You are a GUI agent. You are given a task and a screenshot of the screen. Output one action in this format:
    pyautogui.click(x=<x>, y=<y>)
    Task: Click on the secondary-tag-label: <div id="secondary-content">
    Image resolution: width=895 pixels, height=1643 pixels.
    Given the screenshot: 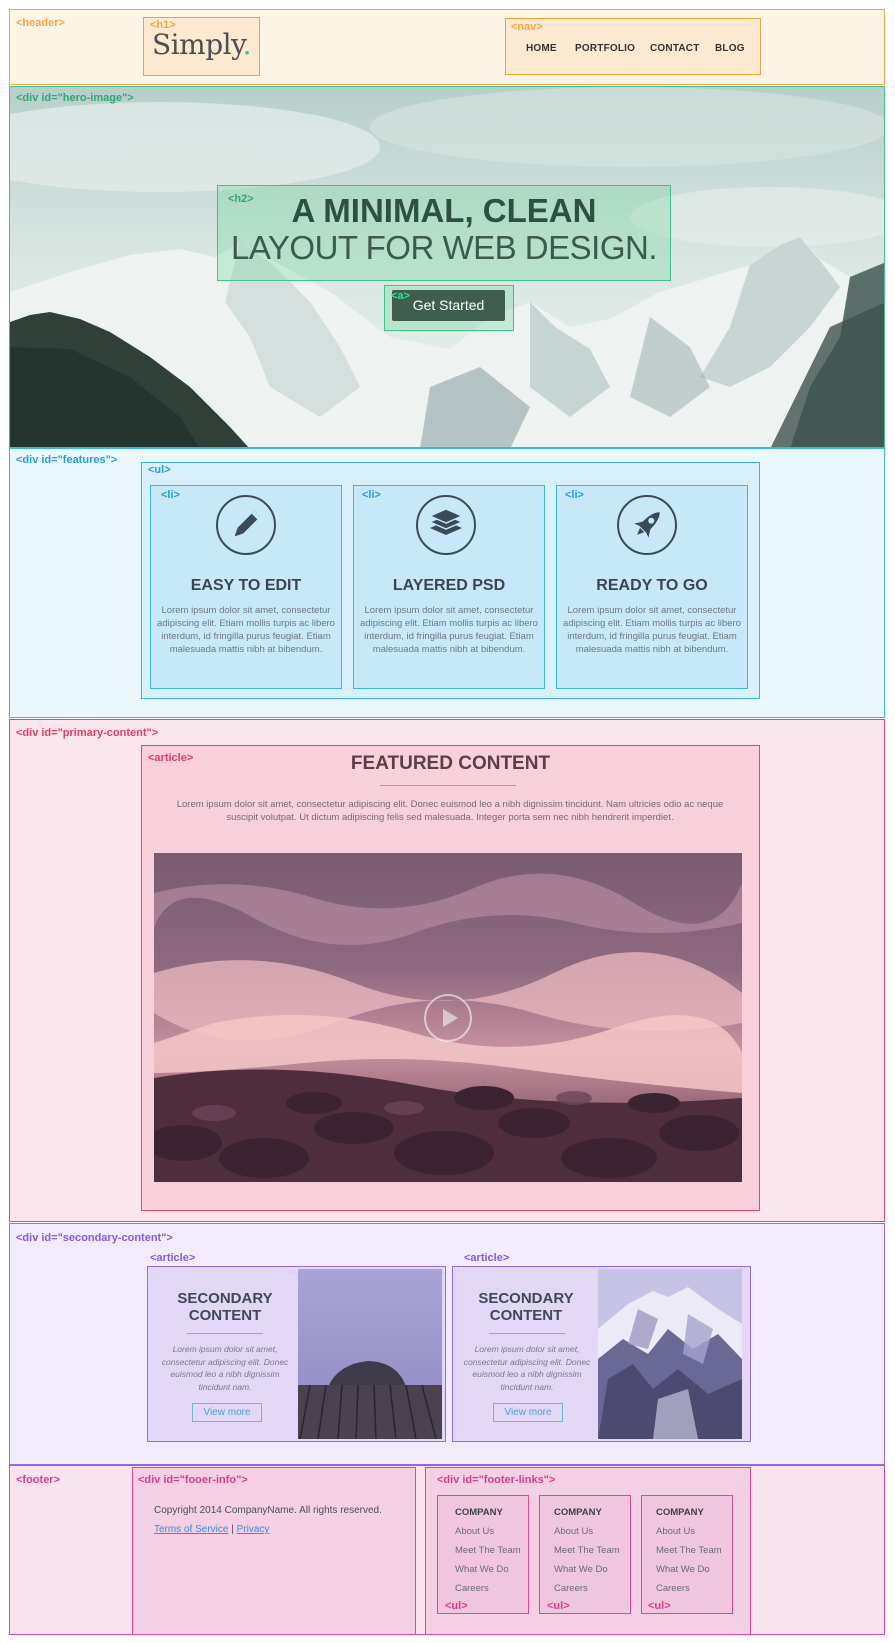 What is the action you would take?
    pyautogui.click(x=94, y=1238)
    